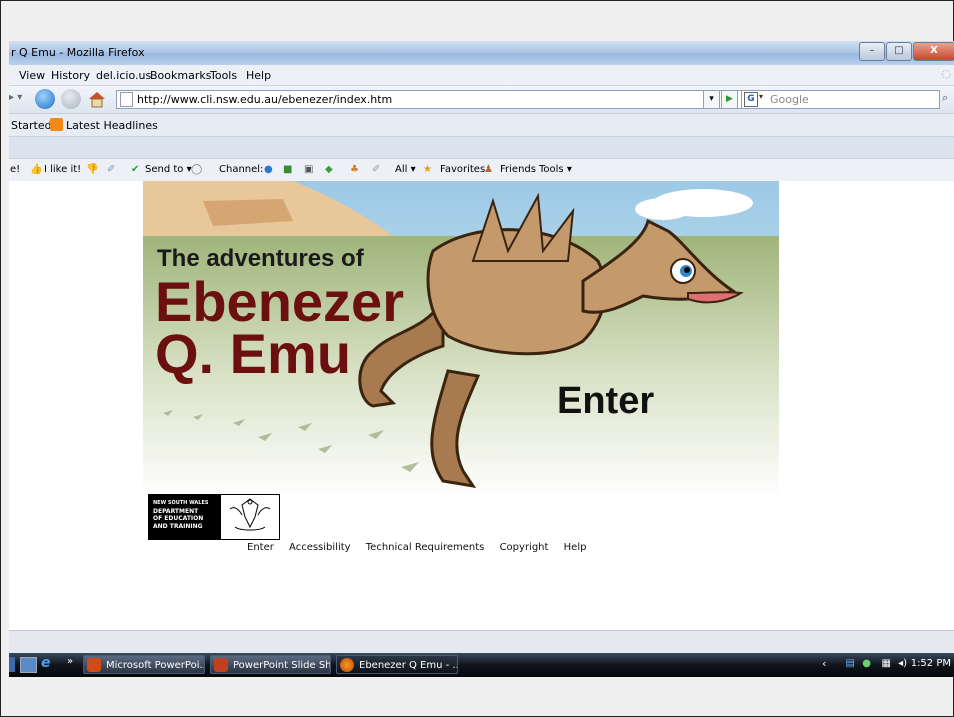 This screenshot has width=954, height=717. I want to click on start-button-edge, so click(12, 664).